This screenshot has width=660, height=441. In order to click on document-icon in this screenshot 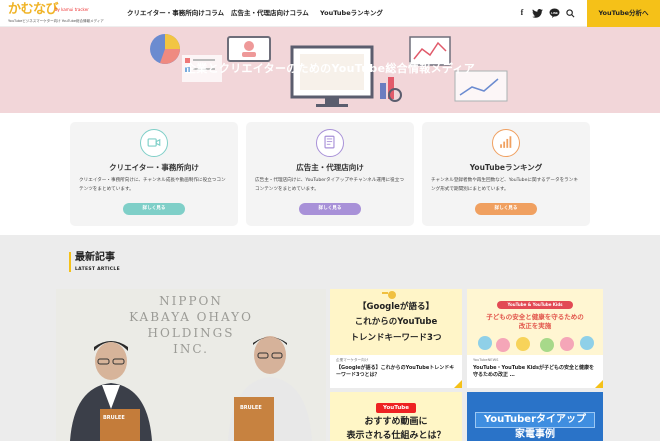, I will do `click(330, 143)`.